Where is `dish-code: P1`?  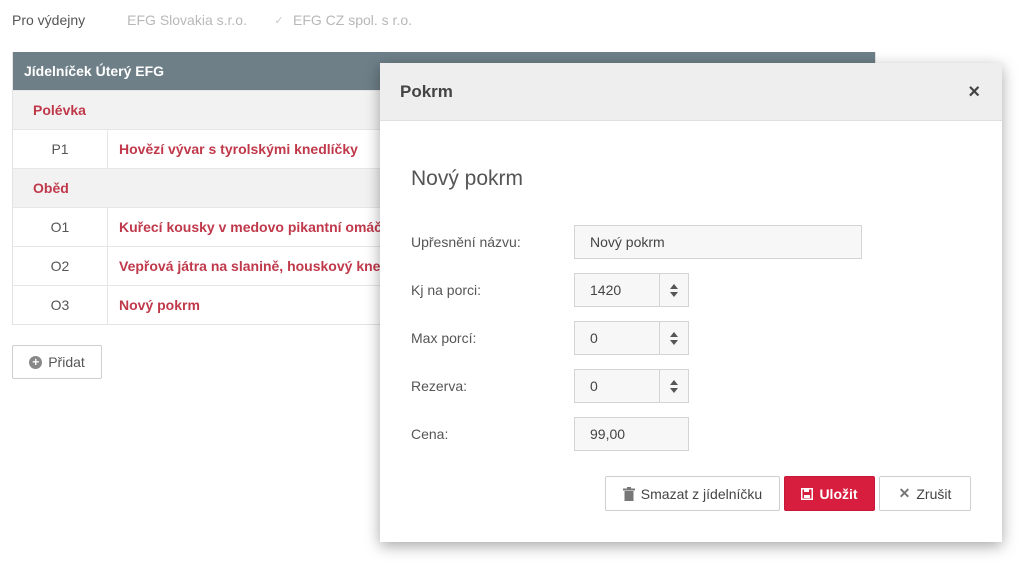
dish-code: P1 is located at coordinates (60, 149).